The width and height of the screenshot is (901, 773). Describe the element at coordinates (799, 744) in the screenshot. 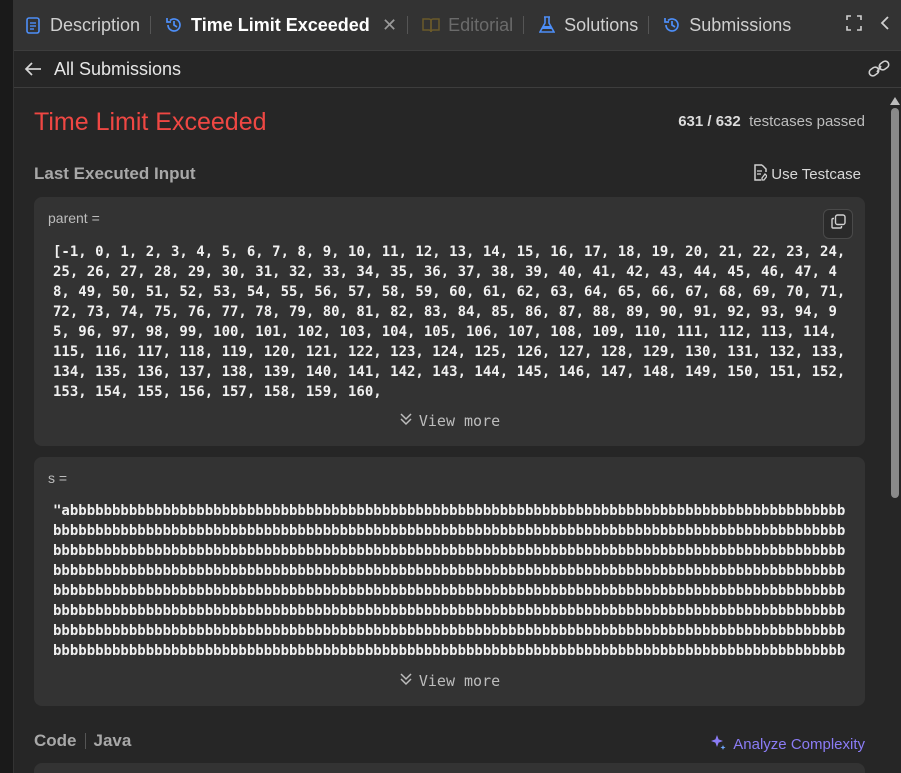

I see `analyze-complexity-label: Analyze Complexity` at that location.